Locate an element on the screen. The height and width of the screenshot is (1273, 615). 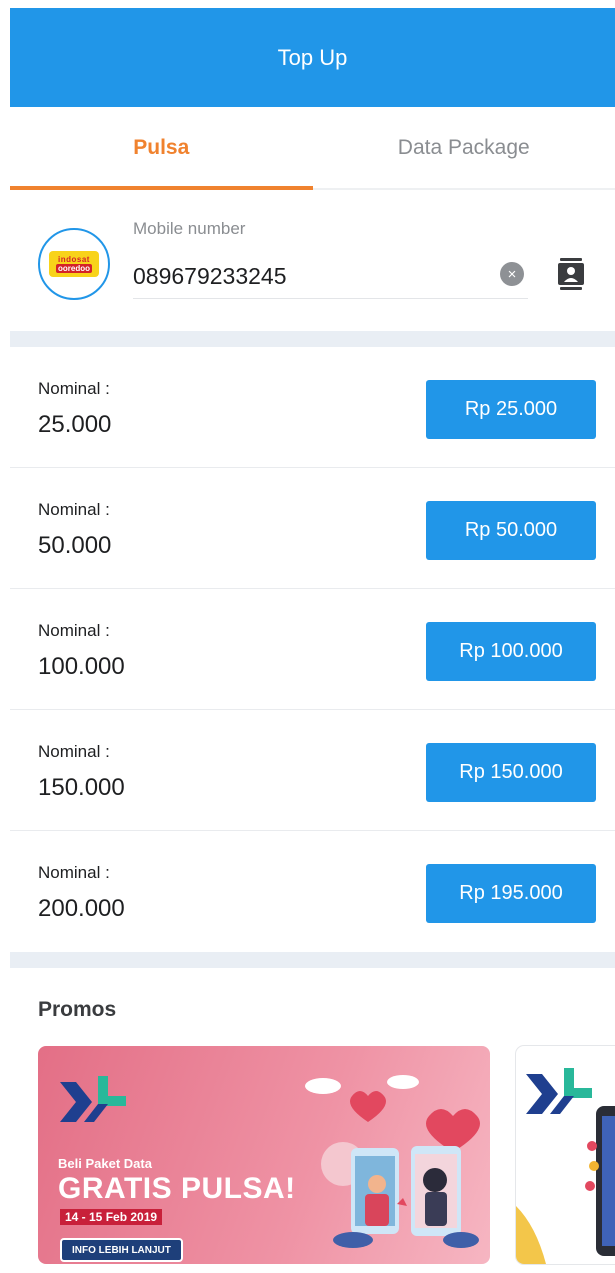
tab-data-package: Data Package is located at coordinates (464, 147).